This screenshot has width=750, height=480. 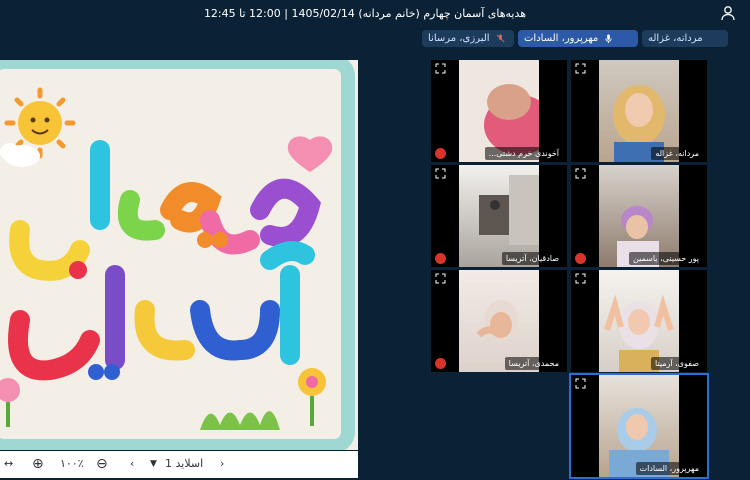 What do you see at coordinates (499, 321) in the screenshot?
I see `video-tile: محمدی، آتریسا` at bounding box center [499, 321].